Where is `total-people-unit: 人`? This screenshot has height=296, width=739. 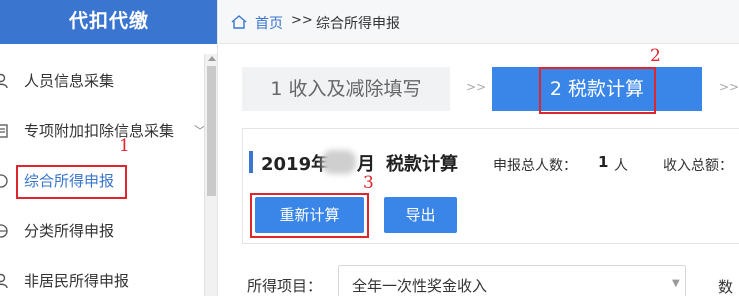
total-people-unit: 人 is located at coordinates (621, 166).